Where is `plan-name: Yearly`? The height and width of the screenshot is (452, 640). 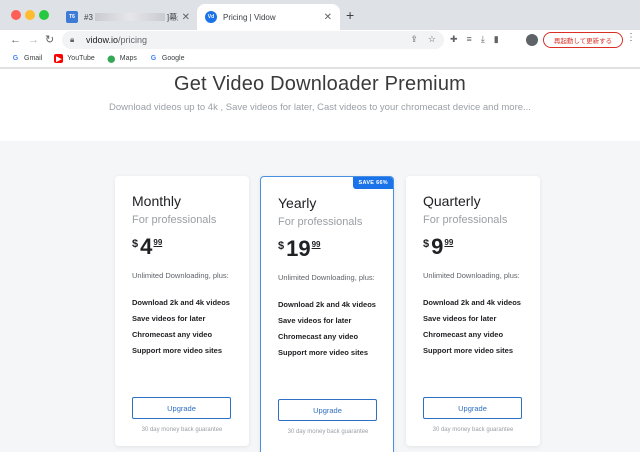
plan-name: Yearly is located at coordinates (297, 203).